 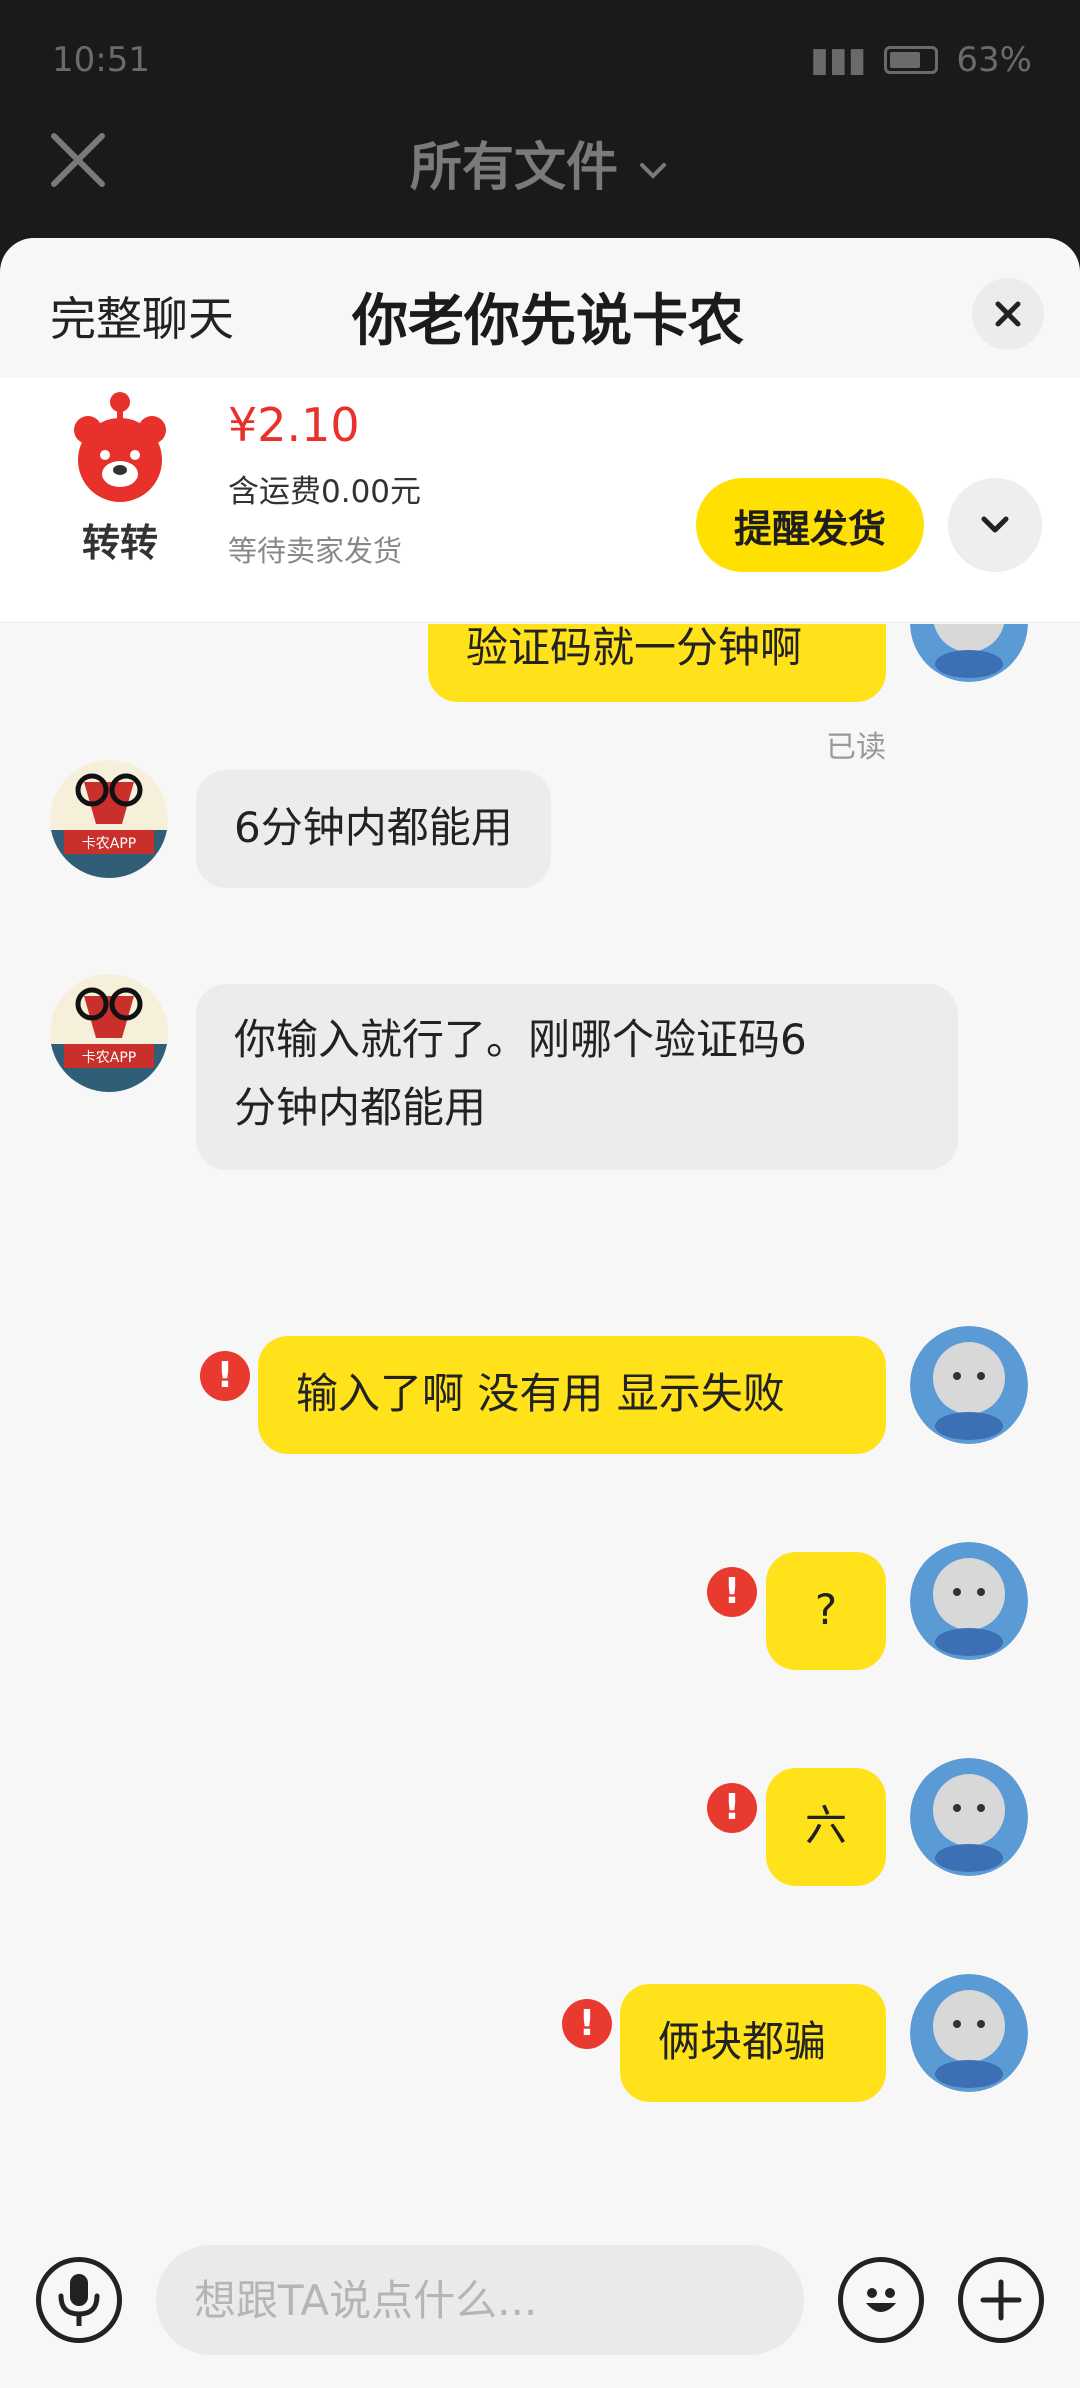 What do you see at coordinates (856, 747) in the screenshot?
I see `read-receipt: 已读` at bounding box center [856, 747].